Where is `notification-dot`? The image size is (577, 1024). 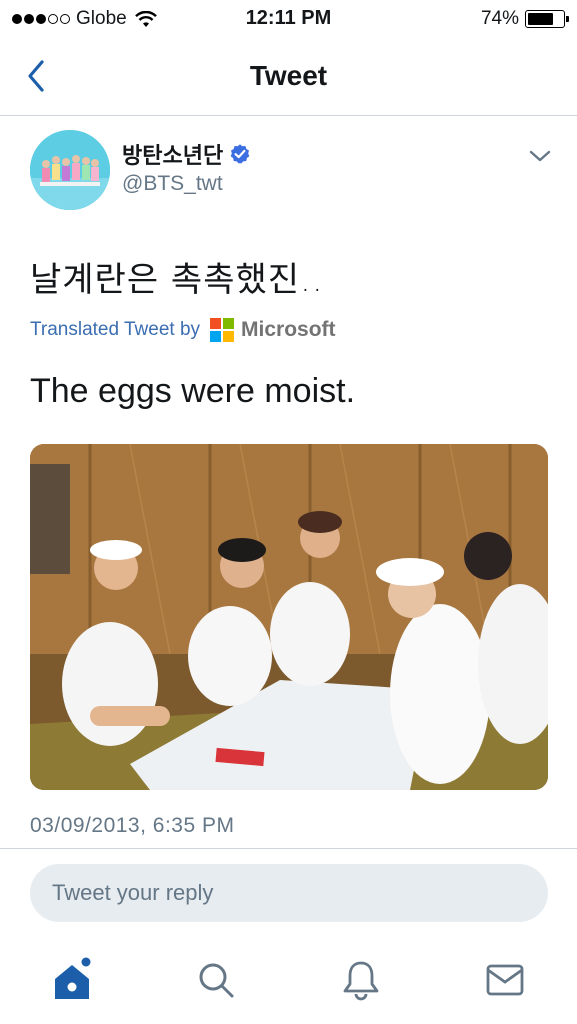 notification-dot is located at coordinates (86, 962).